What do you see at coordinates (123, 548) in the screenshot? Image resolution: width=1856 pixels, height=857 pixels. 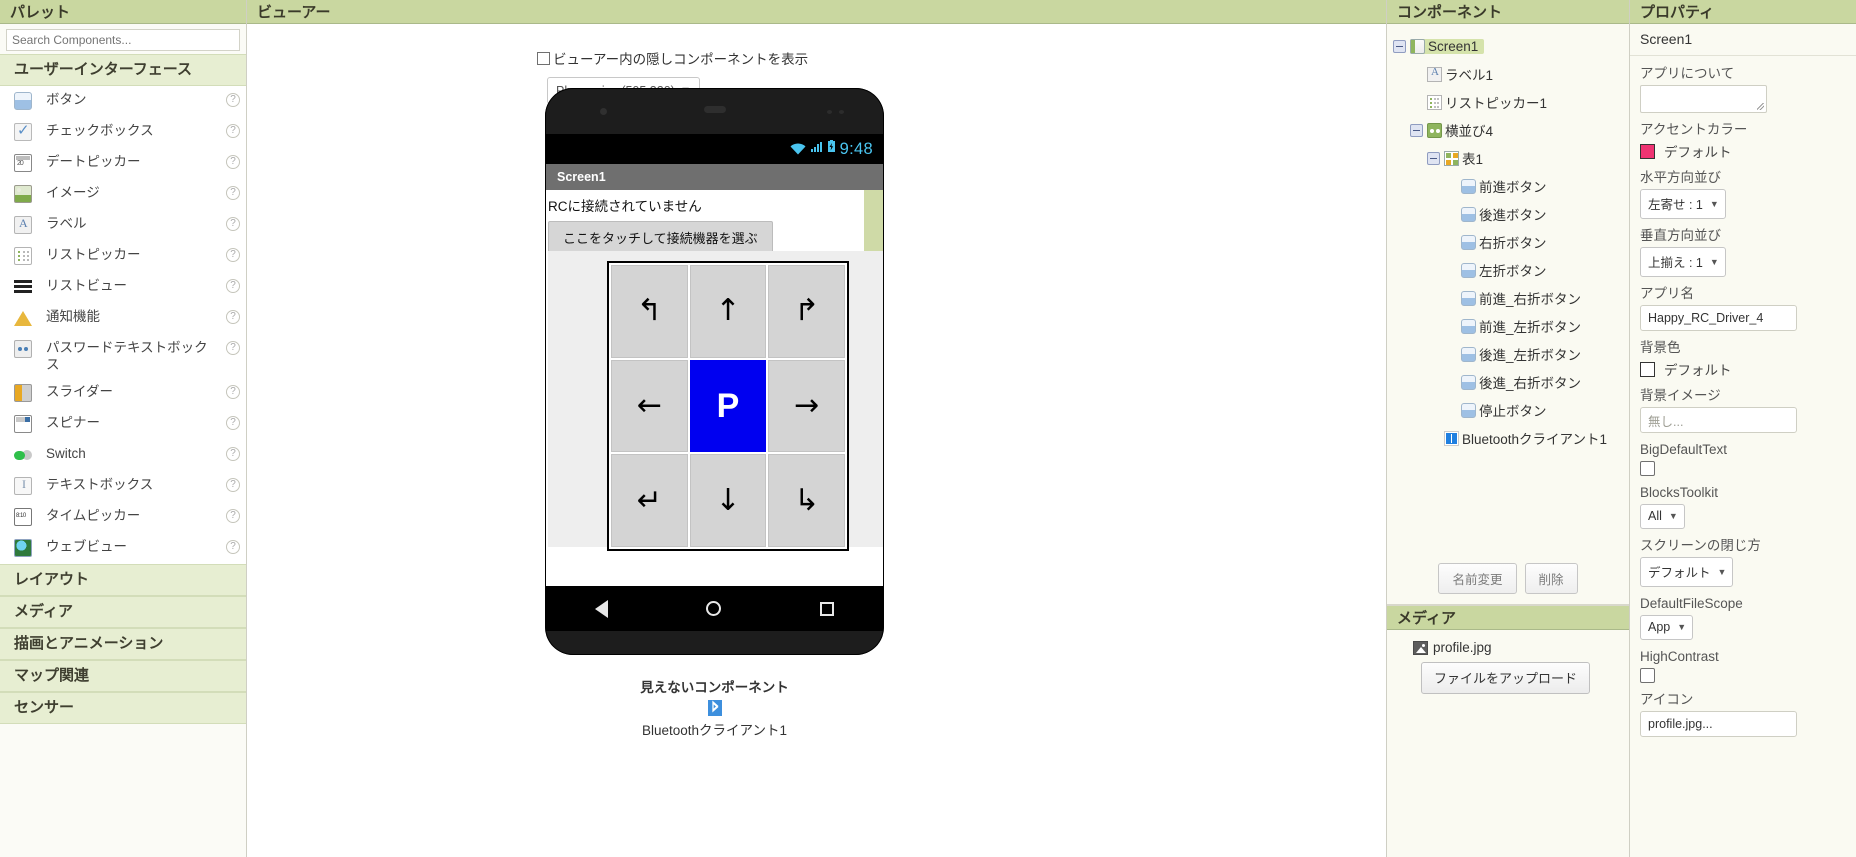 I see `palette-item: ウェブビュー?` at bounding box center [123, 548].